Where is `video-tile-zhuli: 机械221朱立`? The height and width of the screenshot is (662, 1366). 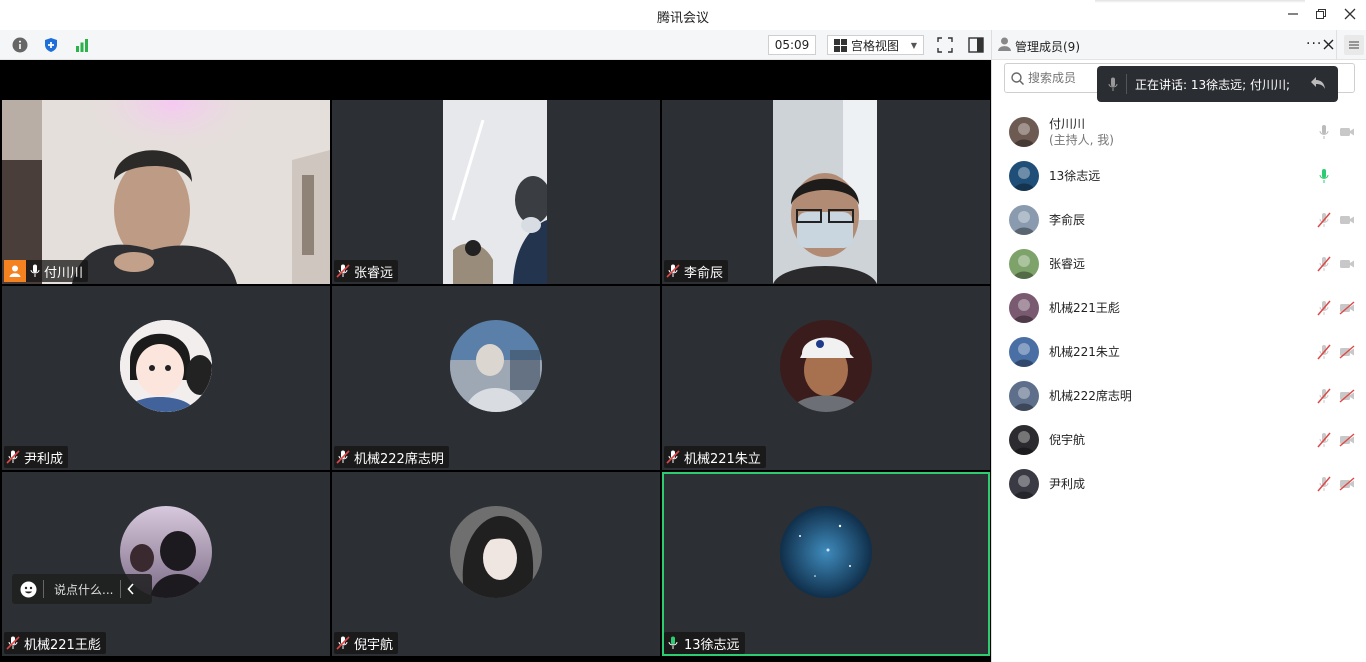
video-tile-zhuli: 机械221朱立 is located at coordinates (826, 378).